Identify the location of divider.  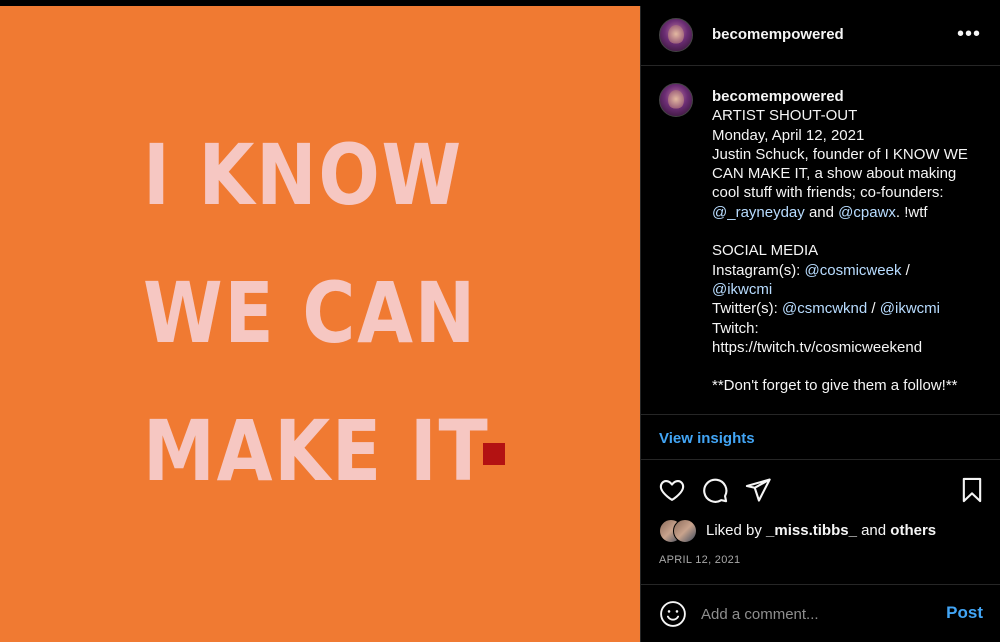
(820, 459).